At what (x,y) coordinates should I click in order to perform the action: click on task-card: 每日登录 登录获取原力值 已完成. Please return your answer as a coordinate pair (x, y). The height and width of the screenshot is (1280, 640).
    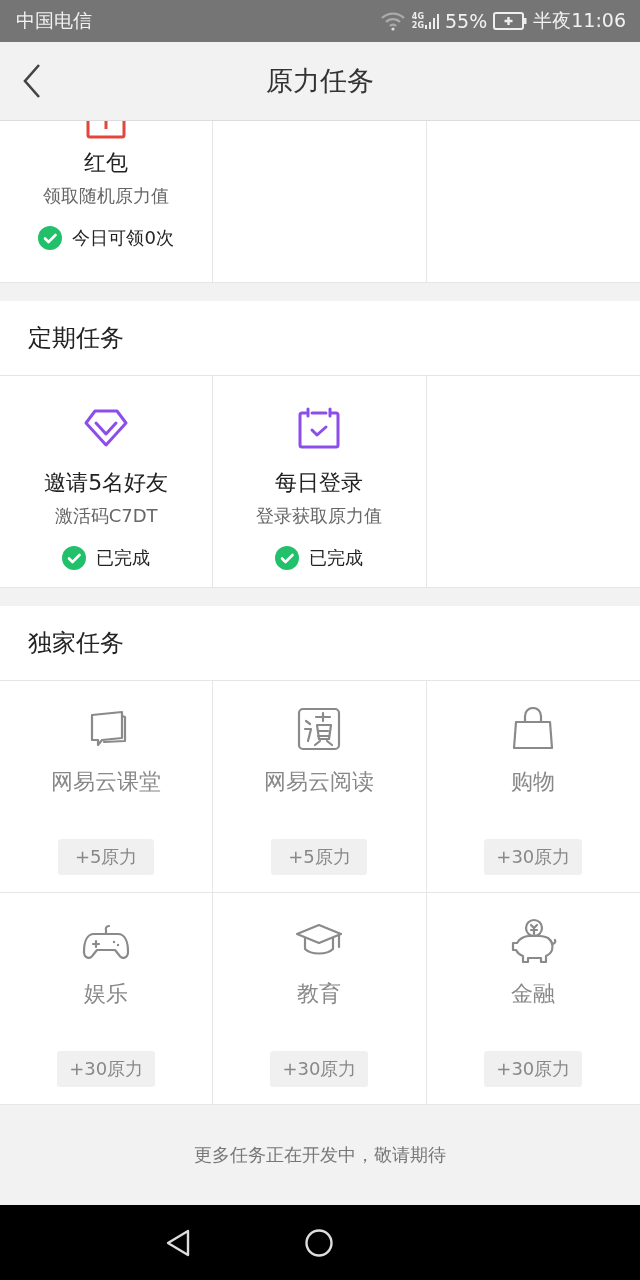
    Looking at the image, I should click on (320, 482).